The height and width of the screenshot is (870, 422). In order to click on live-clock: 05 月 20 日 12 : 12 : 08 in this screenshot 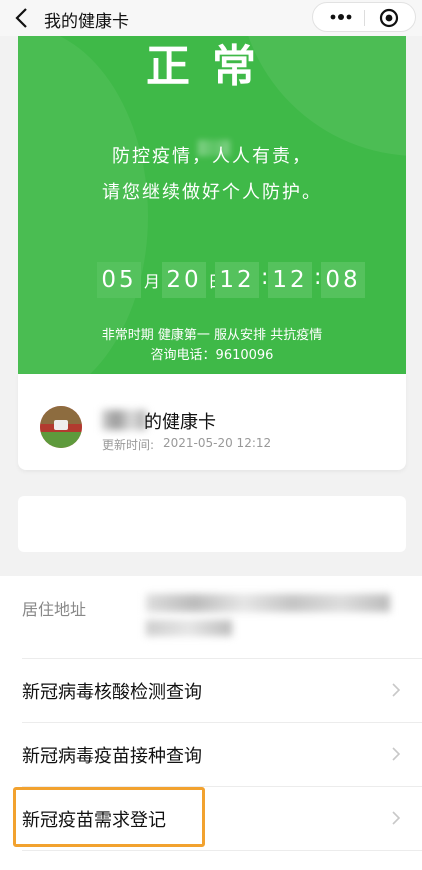, I will do `click(212, 280)`.